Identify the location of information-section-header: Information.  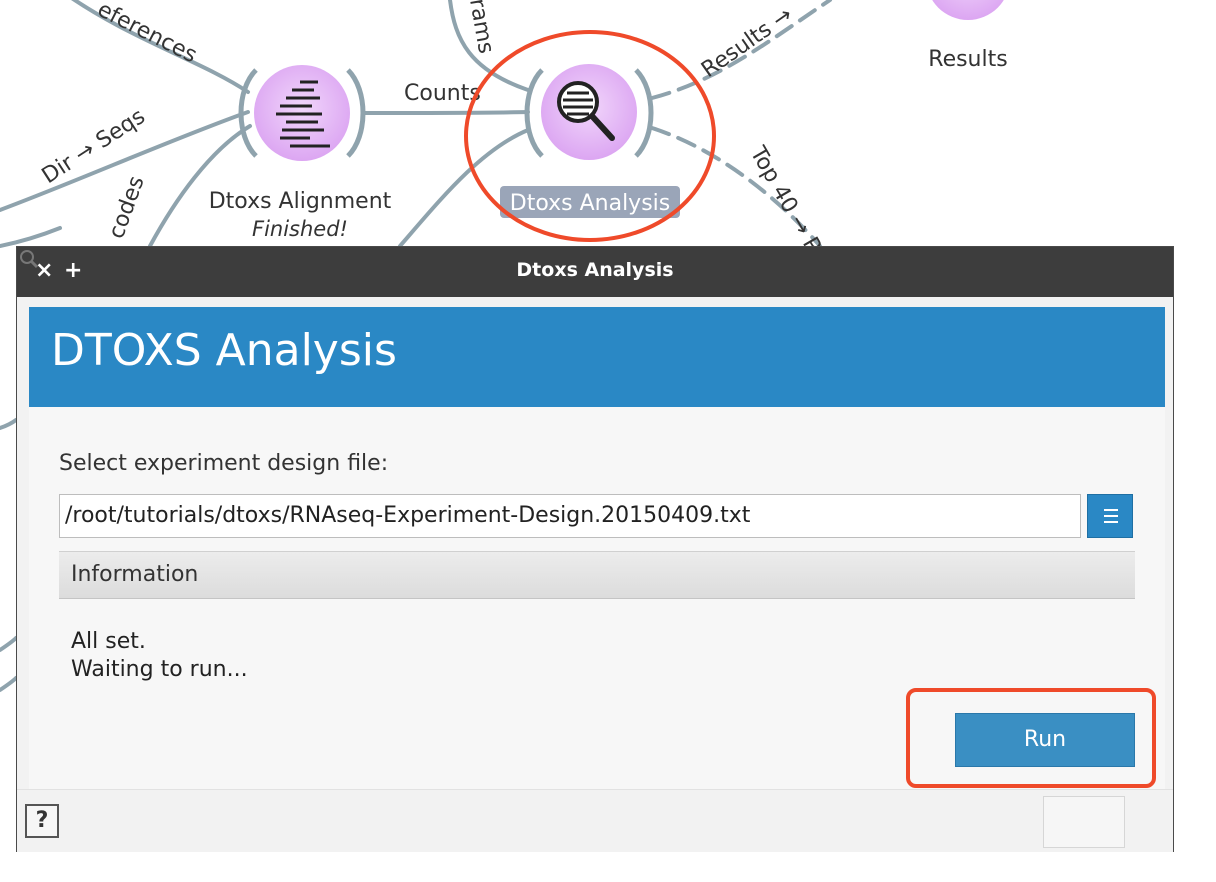
(597, 575).